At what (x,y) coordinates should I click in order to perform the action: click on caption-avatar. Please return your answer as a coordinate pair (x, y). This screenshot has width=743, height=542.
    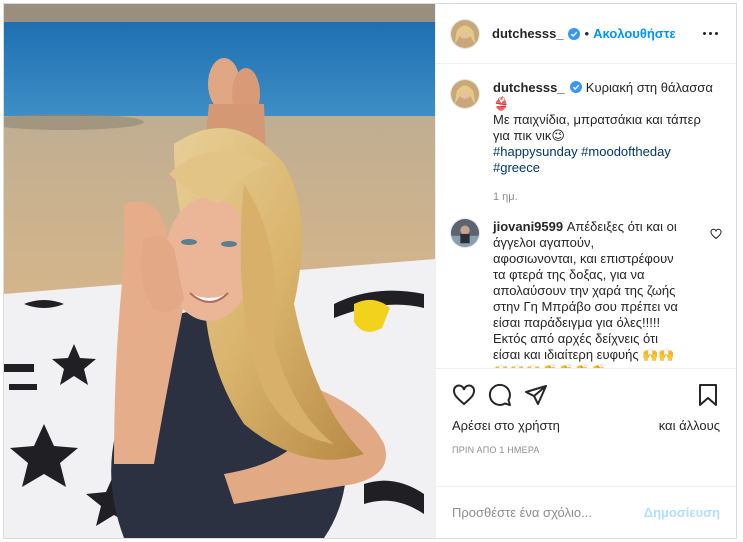
    Looking at the image, I should click on (465, 94).